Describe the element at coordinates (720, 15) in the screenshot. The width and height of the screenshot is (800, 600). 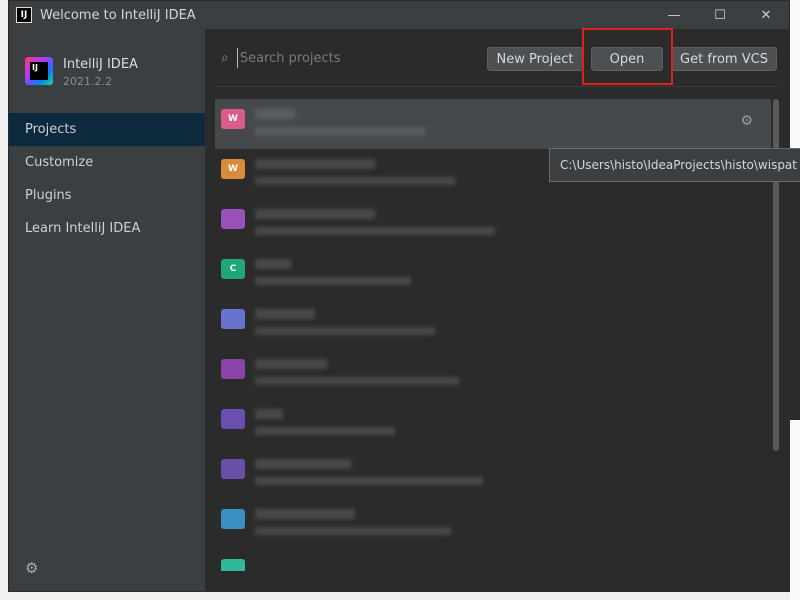
I see `maximize-button: ☐` at that location.